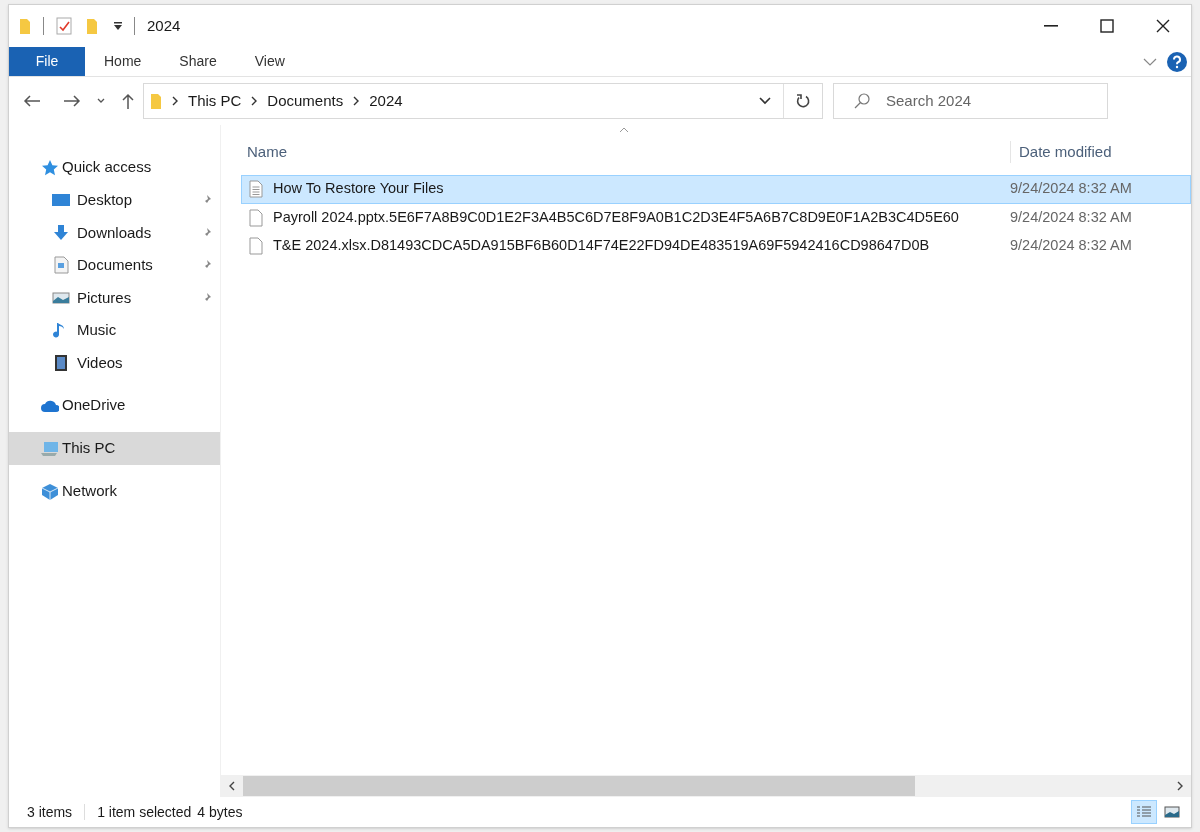  I want to click on search-icon, so click(862, 101).